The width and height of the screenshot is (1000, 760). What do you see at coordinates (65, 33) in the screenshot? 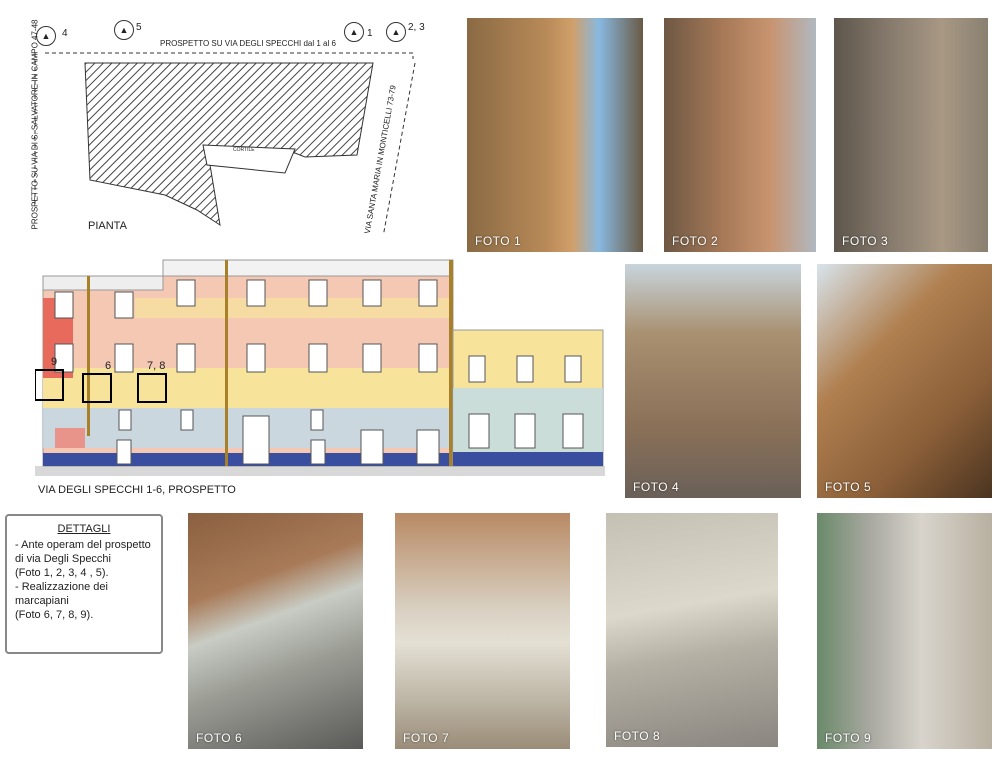
I see `plan-marker: 4` at bounding box center [65, 33].